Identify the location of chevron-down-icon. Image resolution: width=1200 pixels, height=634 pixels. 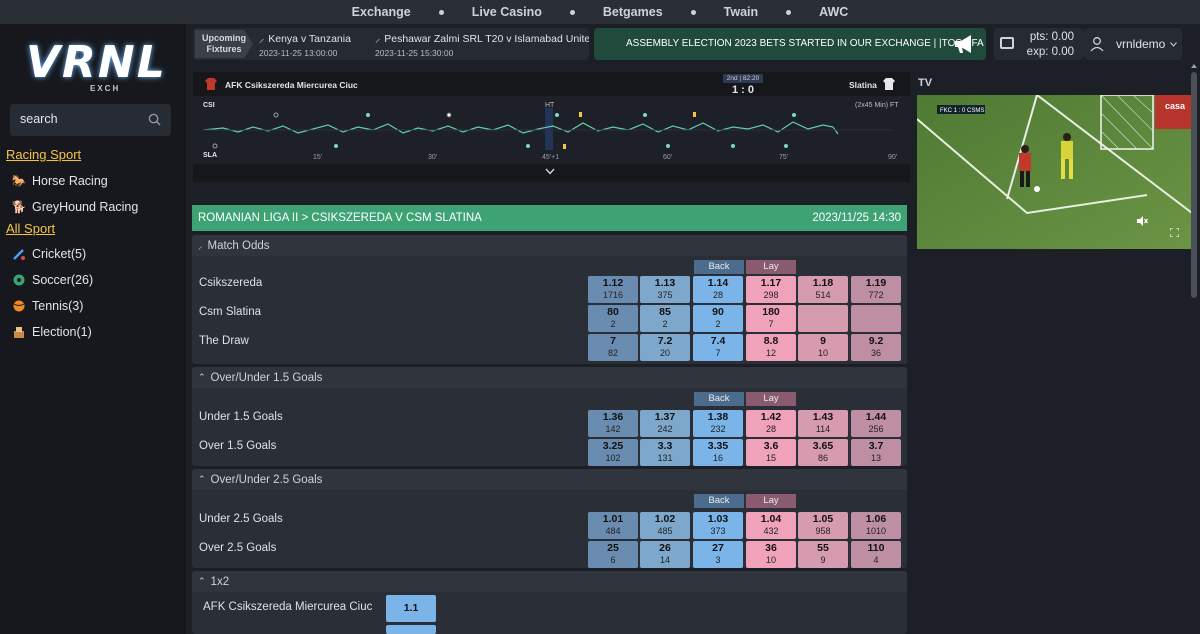
(550, 171).